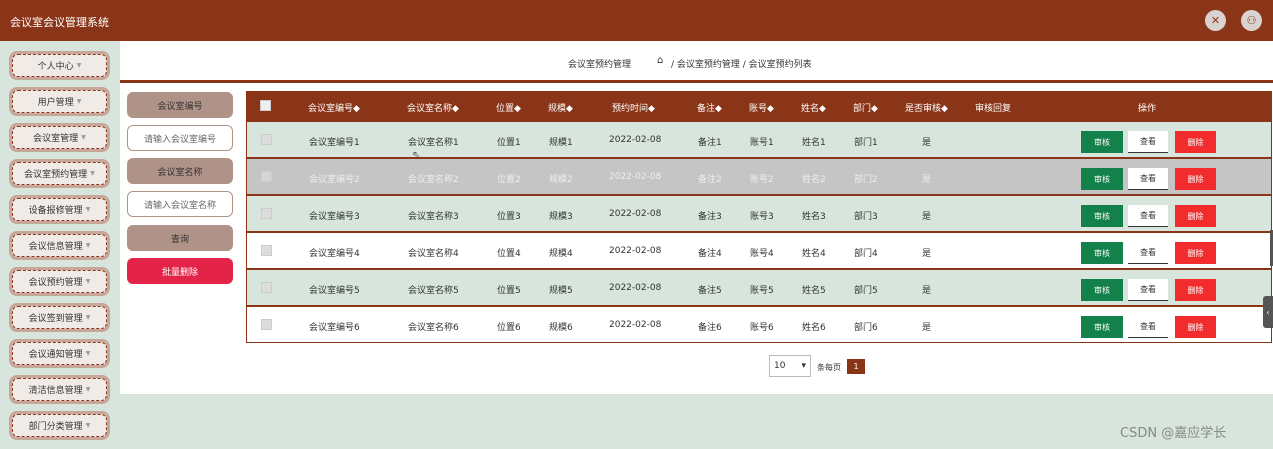 The height and width of the screenshot is (449, 1273). I want to click on col-department: 部门◆, so click(865, 107).